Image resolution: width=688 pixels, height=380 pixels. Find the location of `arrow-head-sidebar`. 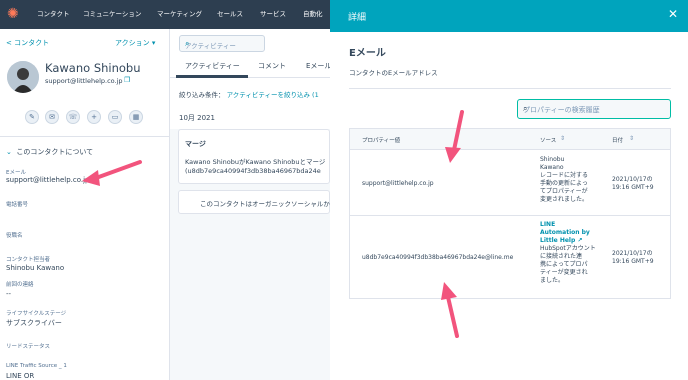

arrow-head-sidebar is located at coordinates (91, 178).